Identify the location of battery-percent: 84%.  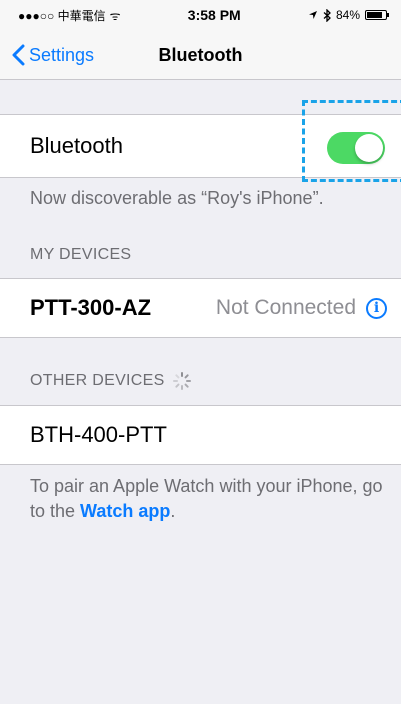
(347, 15).